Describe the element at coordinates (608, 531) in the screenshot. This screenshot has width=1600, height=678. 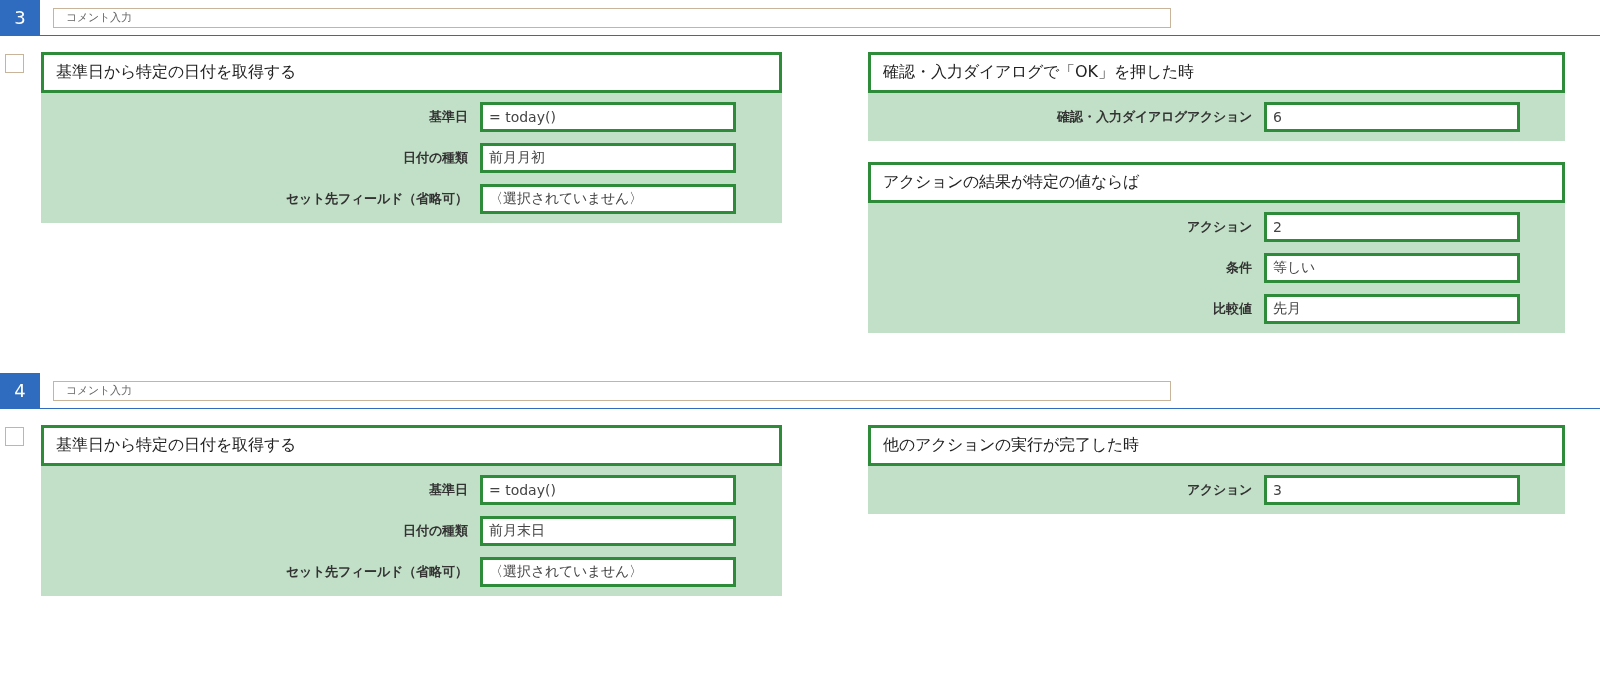
I see `input-field: 前月末日` at that location.